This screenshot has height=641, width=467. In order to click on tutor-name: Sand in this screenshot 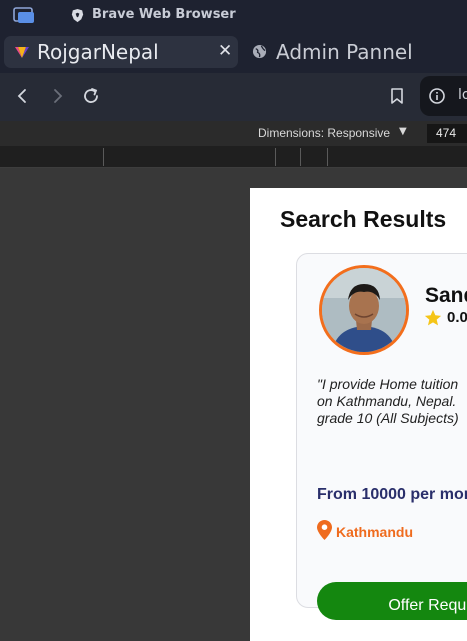, I will do `click(446, 295)`.